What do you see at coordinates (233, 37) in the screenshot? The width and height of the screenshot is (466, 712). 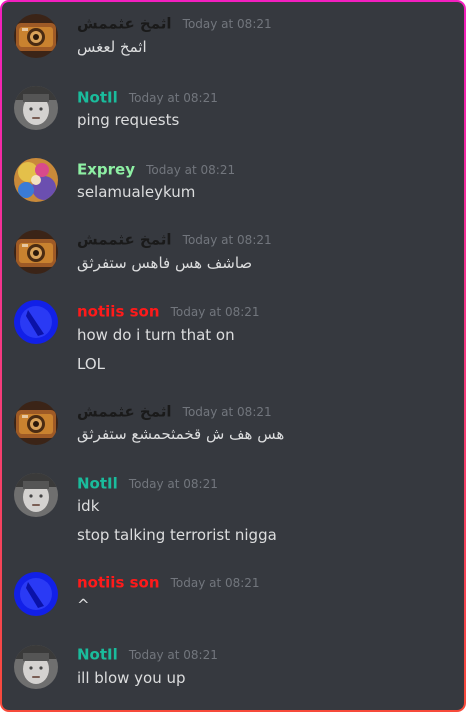 I see `message-group: اثمخ عثممش Today at 08:21 اثمخ لعغس` at bounding box center [233, 37].